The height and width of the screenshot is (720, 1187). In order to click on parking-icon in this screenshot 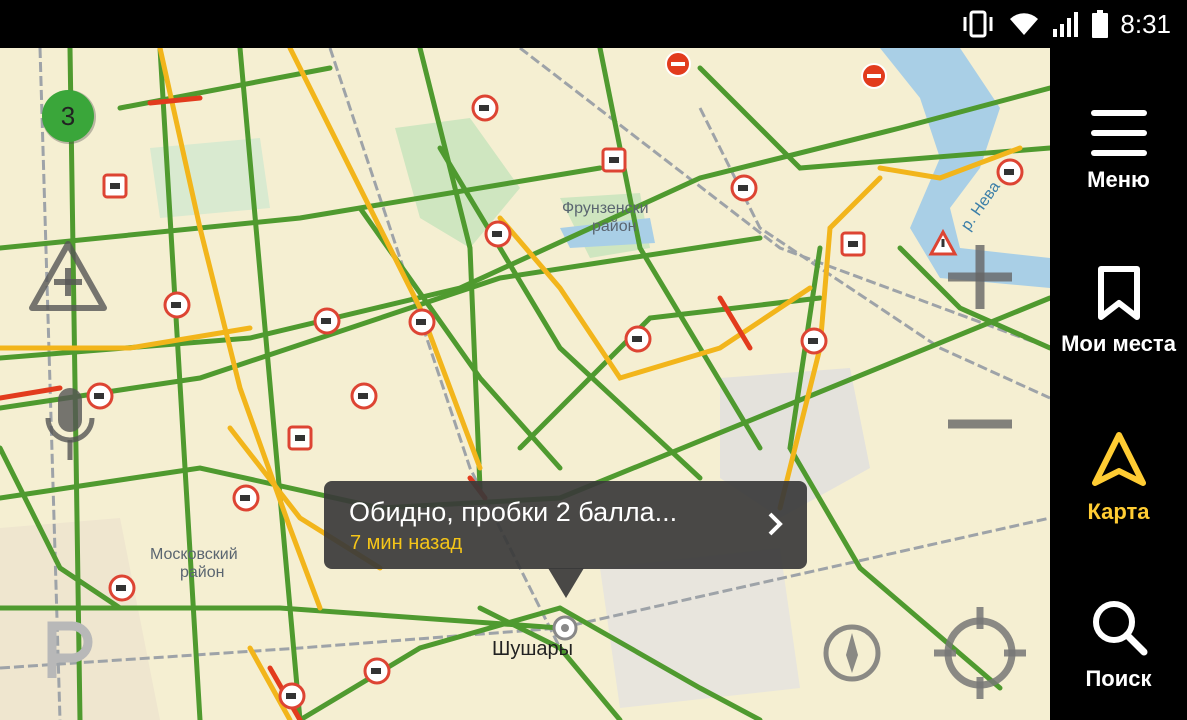, I will do `click(70, 649)`.